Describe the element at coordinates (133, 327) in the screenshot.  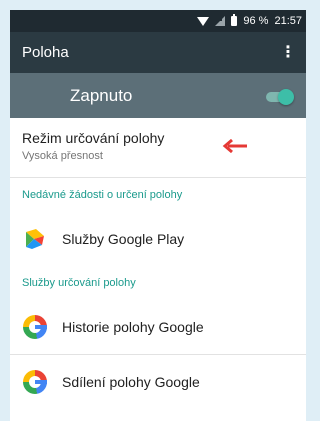
I see `list-item-label: Historie polohy Google` at that location.